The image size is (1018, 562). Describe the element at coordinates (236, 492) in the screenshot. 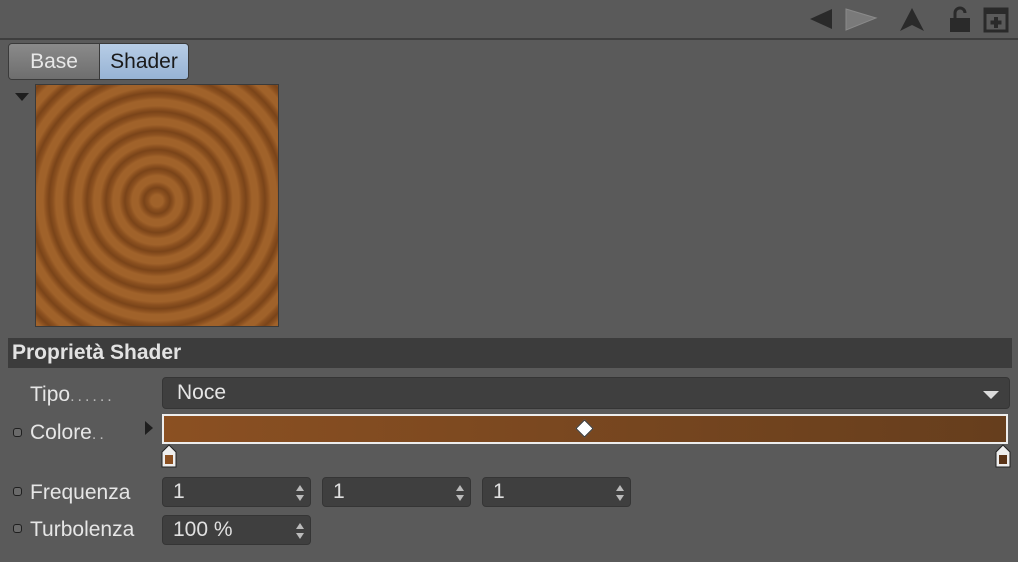

I see `frequenza-x-field: 1` at that location.